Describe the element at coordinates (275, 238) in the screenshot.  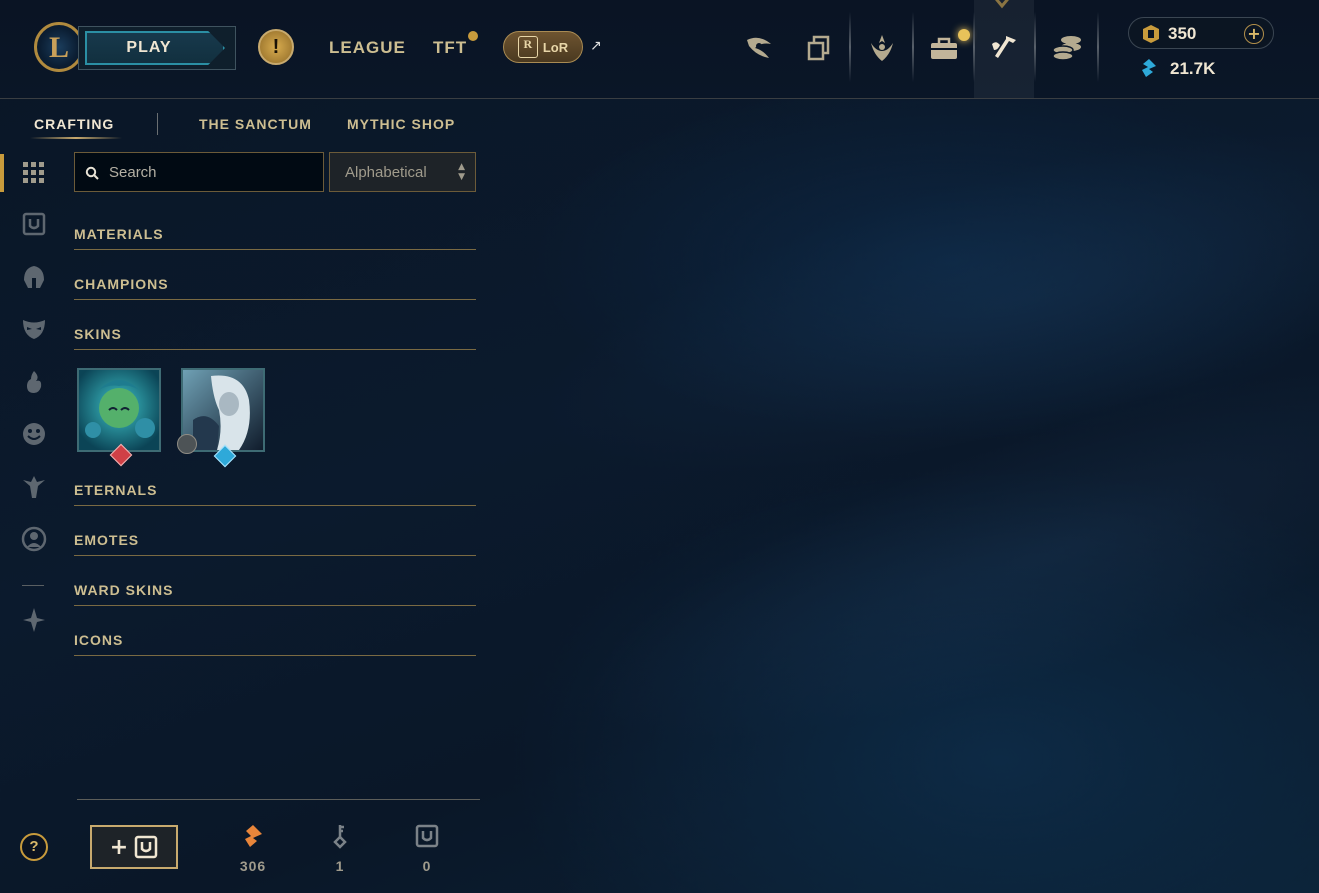
I see `category-materials: MATERIALS` at that location.